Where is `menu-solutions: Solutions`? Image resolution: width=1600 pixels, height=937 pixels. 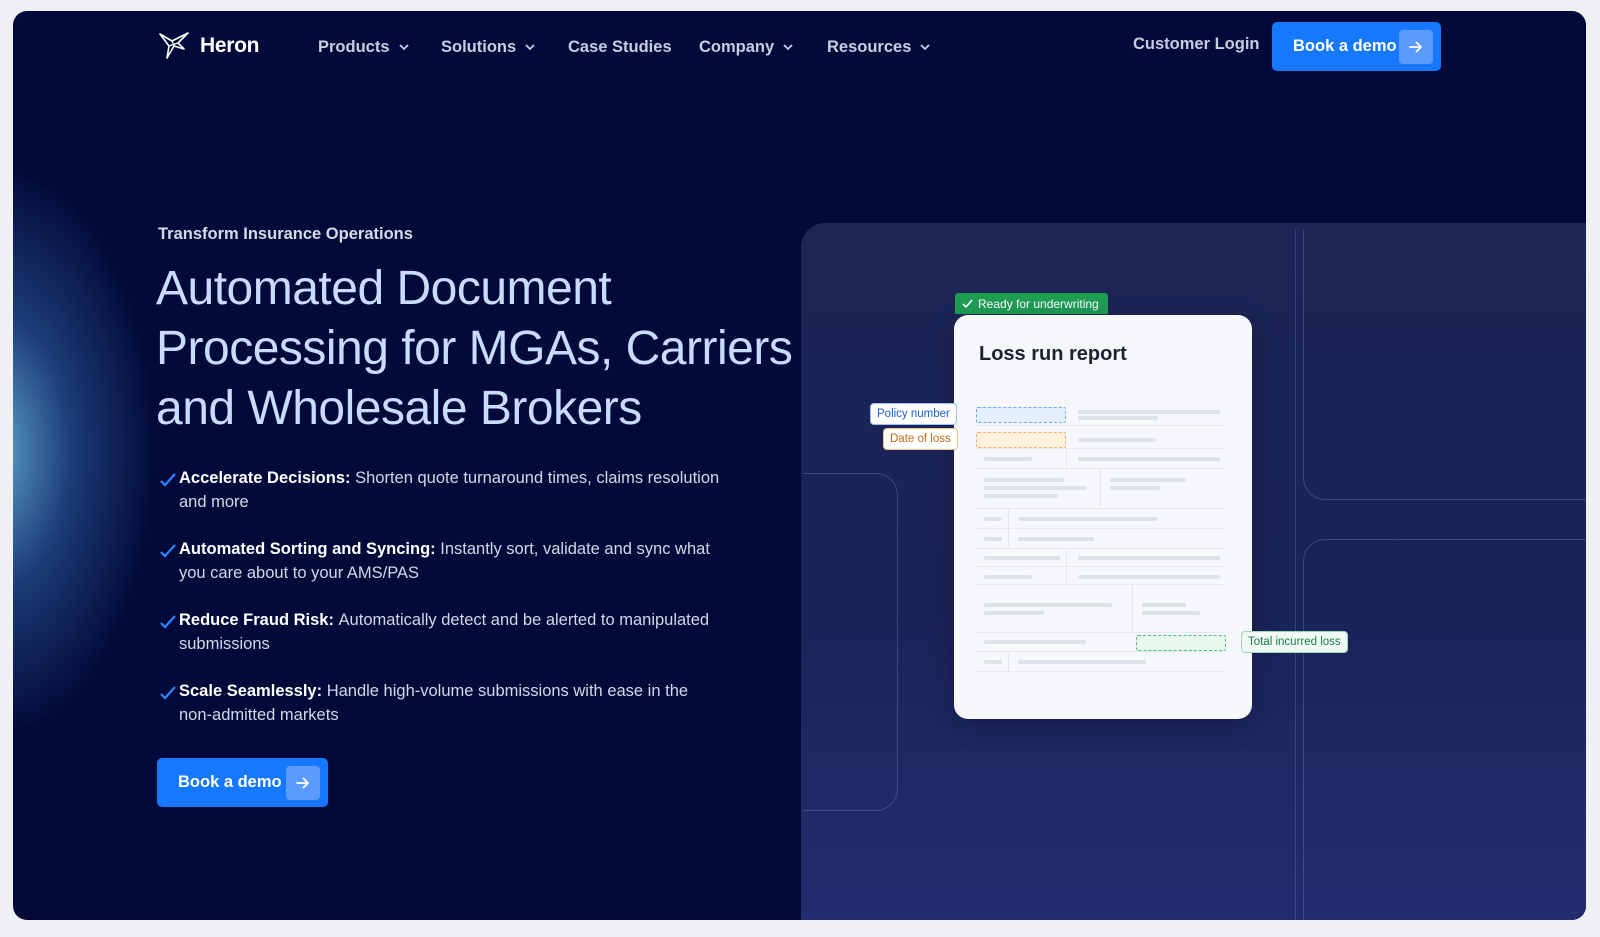
menu-solutions: Solutions is located at coordinates (488, 47).